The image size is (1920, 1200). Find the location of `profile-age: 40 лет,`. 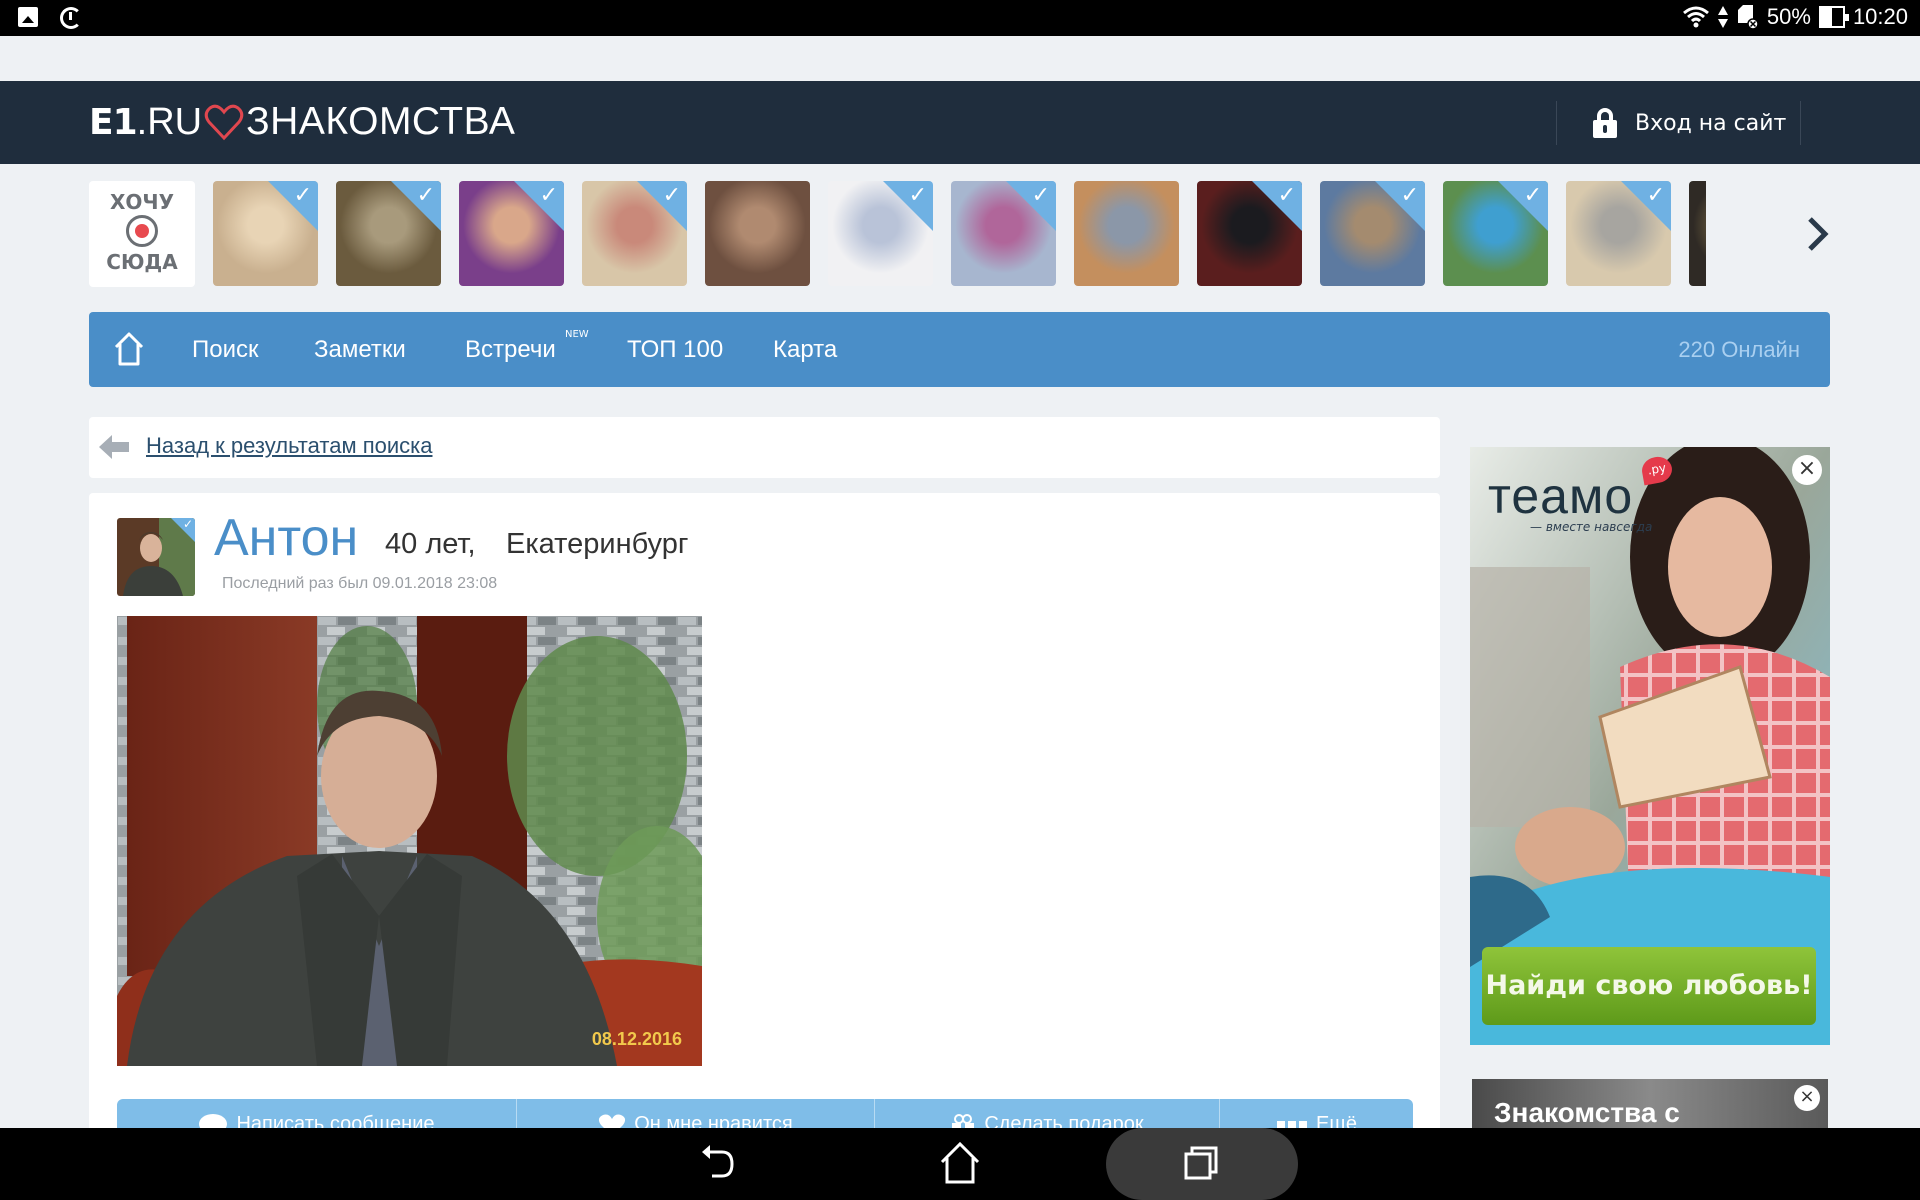

profile-age: 40 лет, is located at coordinates (430, 544).